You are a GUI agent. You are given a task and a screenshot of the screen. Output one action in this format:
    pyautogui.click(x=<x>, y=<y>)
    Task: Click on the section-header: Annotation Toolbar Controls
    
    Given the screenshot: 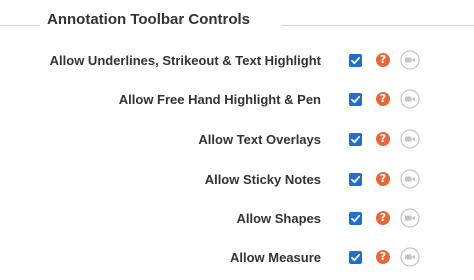 What is the action you would take?
    pyautogui.click(x=237, y=20)
    